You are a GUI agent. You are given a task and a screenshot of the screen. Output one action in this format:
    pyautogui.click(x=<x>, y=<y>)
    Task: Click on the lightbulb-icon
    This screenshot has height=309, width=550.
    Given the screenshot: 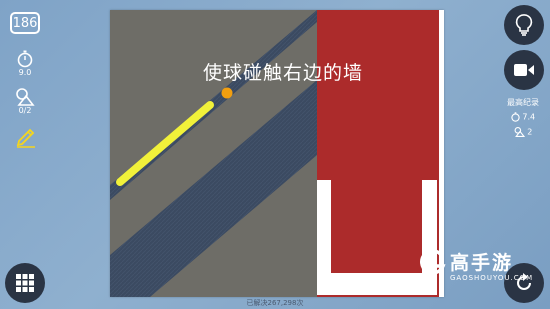 What is the action you would take?
    pyautogui.click(x=524, y=25)
    